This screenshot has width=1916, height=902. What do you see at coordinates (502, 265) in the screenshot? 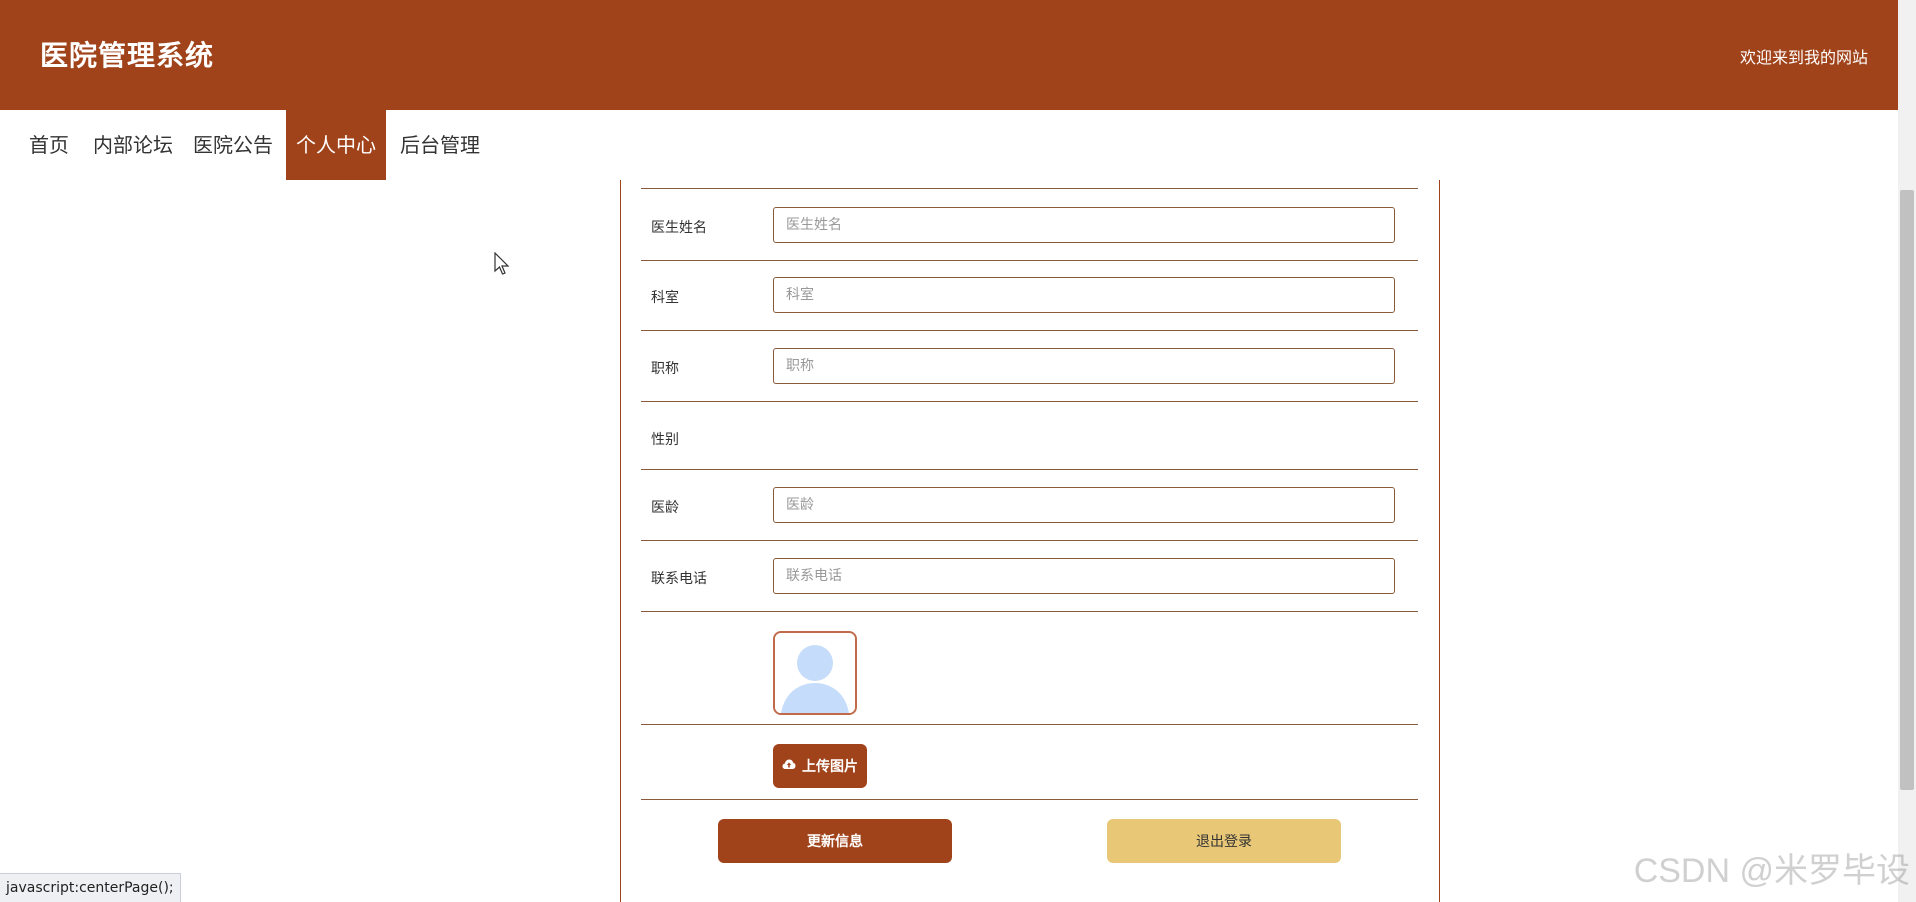
I see `mouse-pointer-icon` at bounding box center [502, 265].